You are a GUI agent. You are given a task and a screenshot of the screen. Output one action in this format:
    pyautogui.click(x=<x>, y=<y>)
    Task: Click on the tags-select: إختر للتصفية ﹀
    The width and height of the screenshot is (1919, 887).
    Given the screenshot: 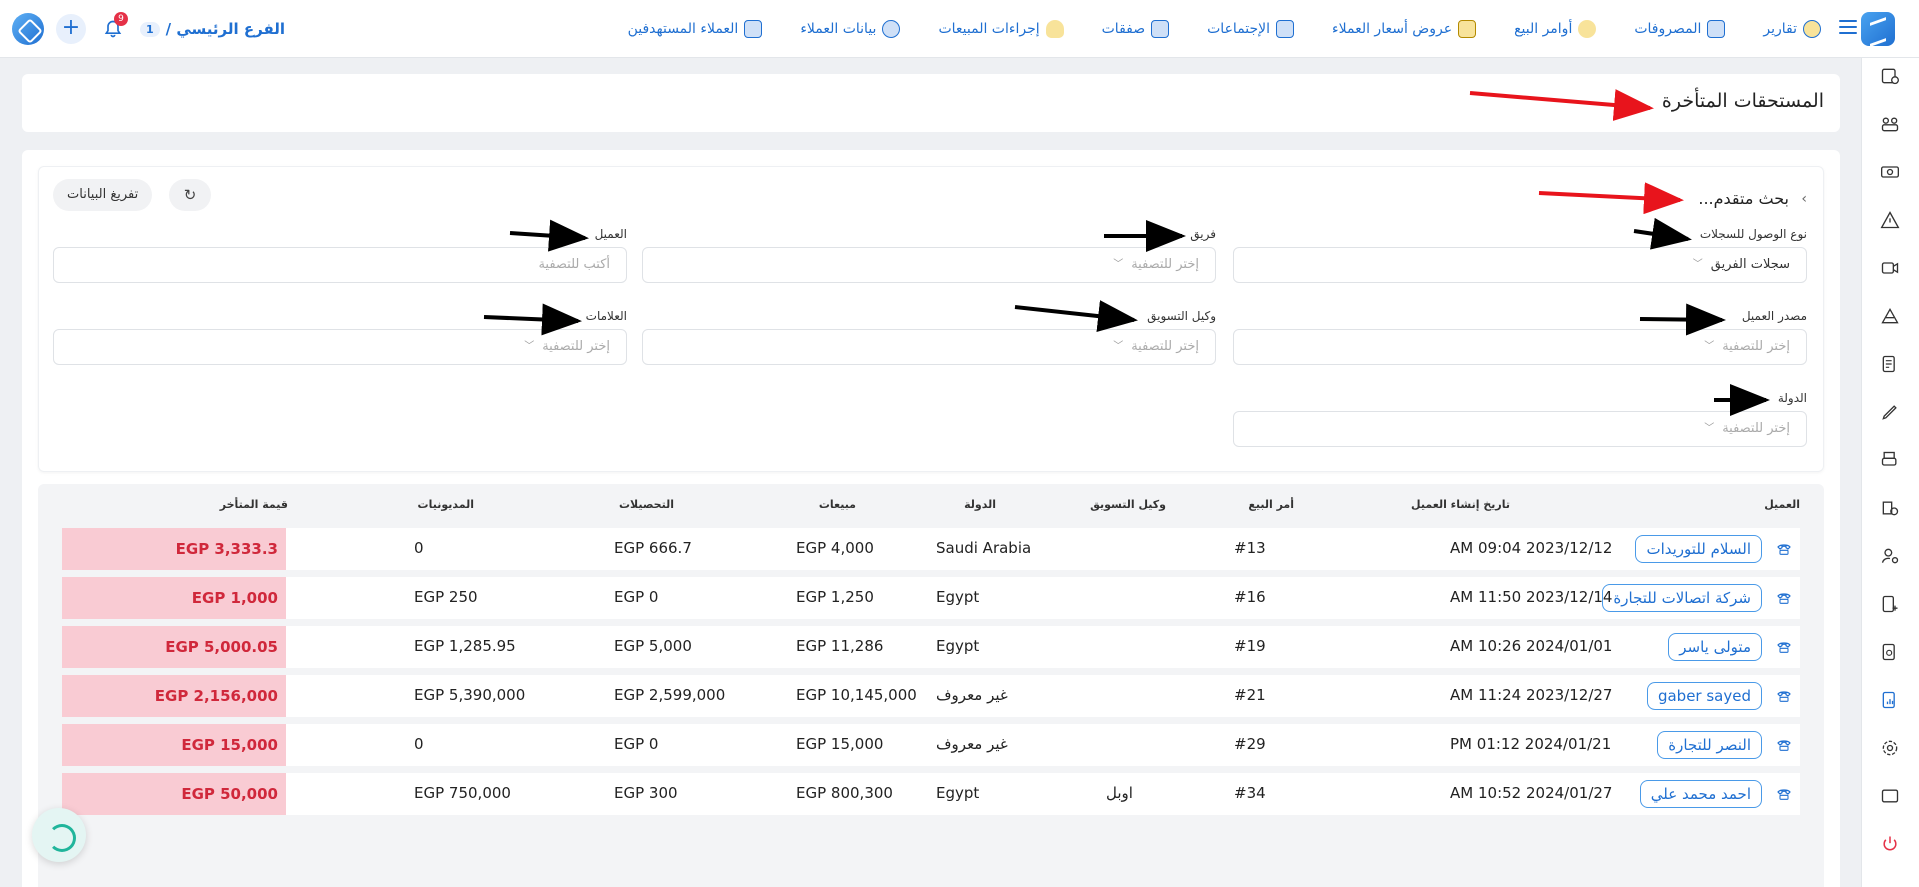 What is the action you would take?
    pyautogui.click(x=340, y=347)
    